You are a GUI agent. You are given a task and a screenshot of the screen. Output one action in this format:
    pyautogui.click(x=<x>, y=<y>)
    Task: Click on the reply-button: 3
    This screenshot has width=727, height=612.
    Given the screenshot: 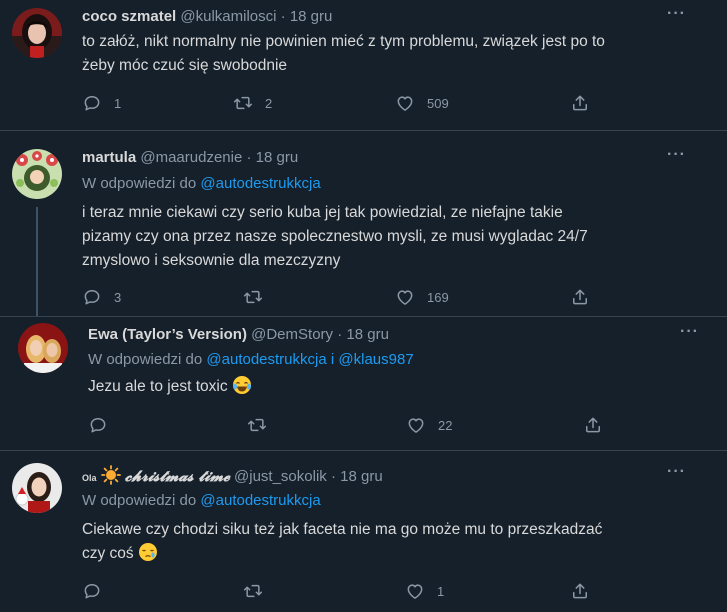 What is the action you would take?
    pyautogui.click(x=101, y=297)
    